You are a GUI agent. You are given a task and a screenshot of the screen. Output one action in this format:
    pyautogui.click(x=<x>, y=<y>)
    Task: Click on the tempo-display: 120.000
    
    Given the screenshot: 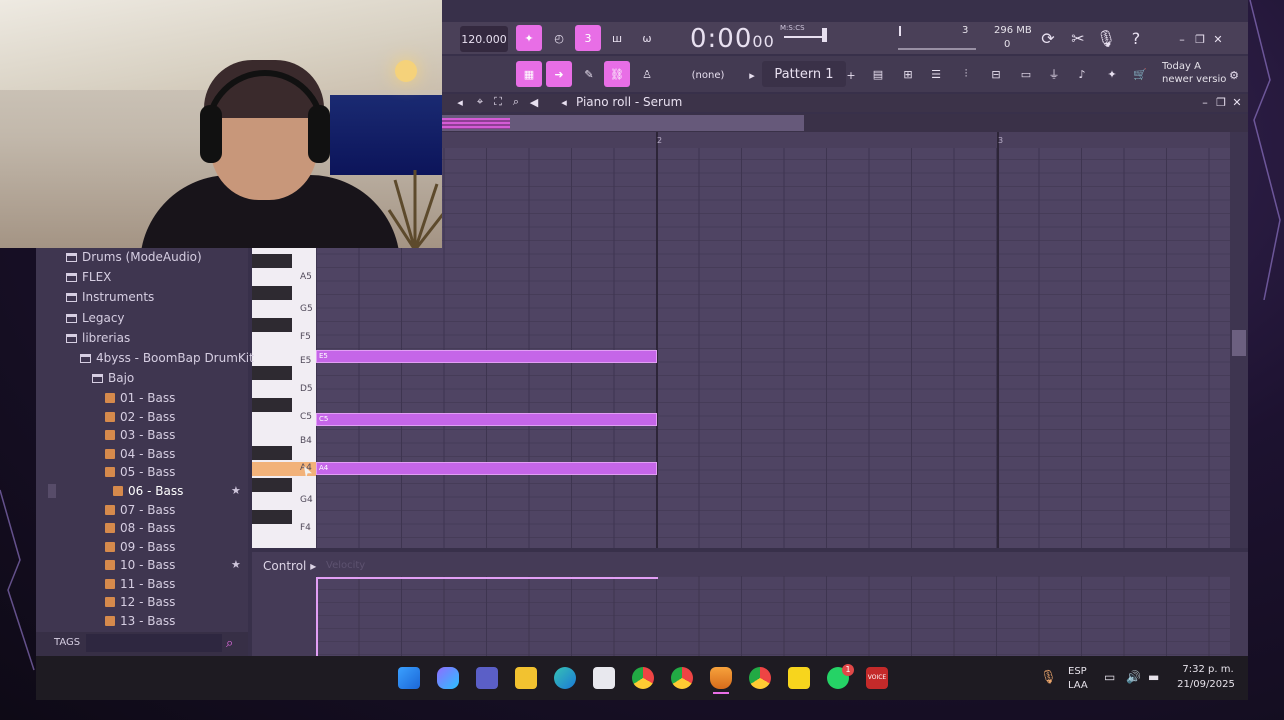 What is the action you would take?
    pyautogui.click(x=484, y=39)
    